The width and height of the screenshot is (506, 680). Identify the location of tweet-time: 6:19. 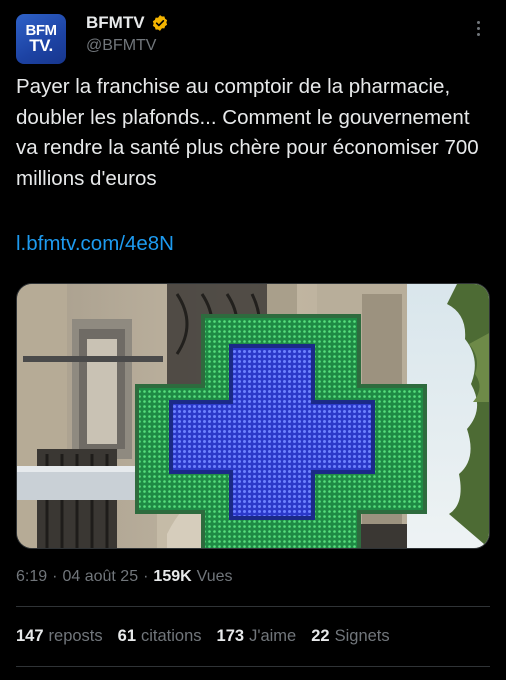
(31, 577).